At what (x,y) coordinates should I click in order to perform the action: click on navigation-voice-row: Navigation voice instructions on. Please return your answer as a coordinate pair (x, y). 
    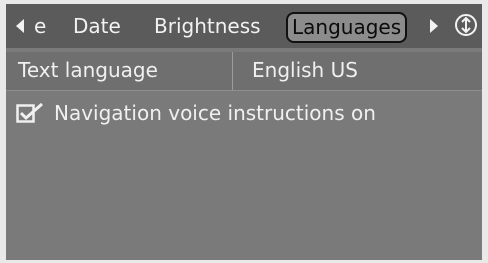
    Looking at the image, I should click on (246, 113).